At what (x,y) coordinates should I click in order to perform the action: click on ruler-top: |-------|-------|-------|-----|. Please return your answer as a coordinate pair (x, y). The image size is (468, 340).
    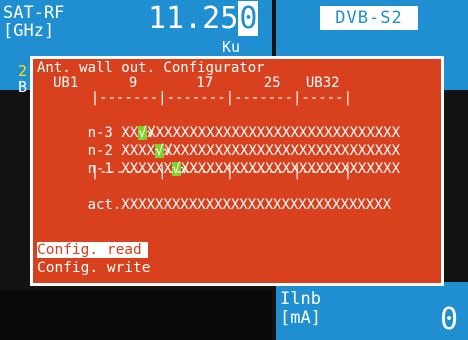
    Looking at the image, I should click on (205, 98).